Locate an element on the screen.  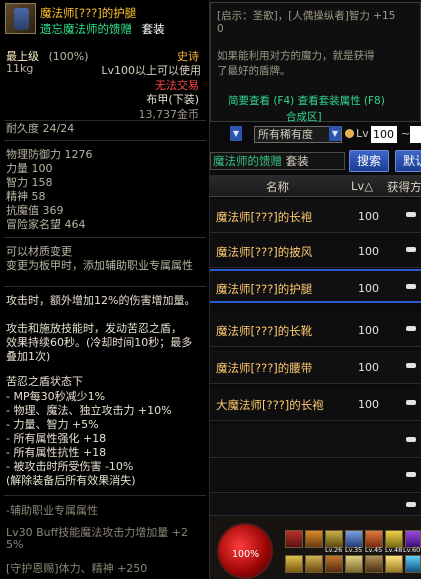
table-row: 魔法师[???]的长袍 100 is located at coordinates (315, 216).